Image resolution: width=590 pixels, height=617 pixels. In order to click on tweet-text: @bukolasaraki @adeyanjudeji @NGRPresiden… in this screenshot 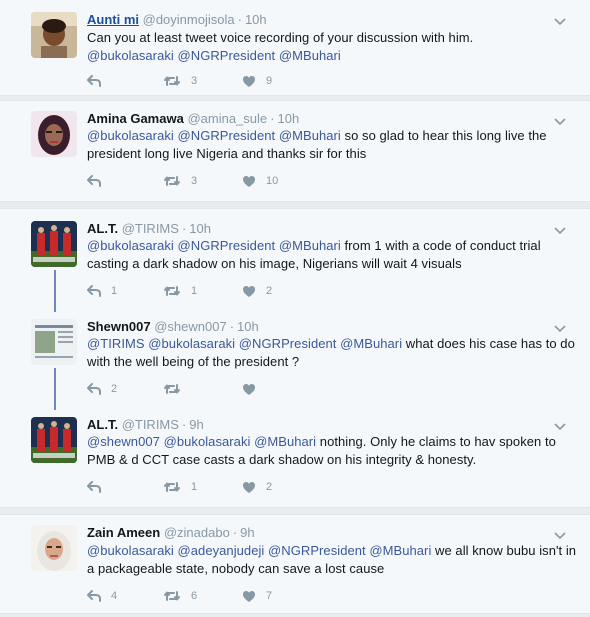, I will do `click(332, 560)`.